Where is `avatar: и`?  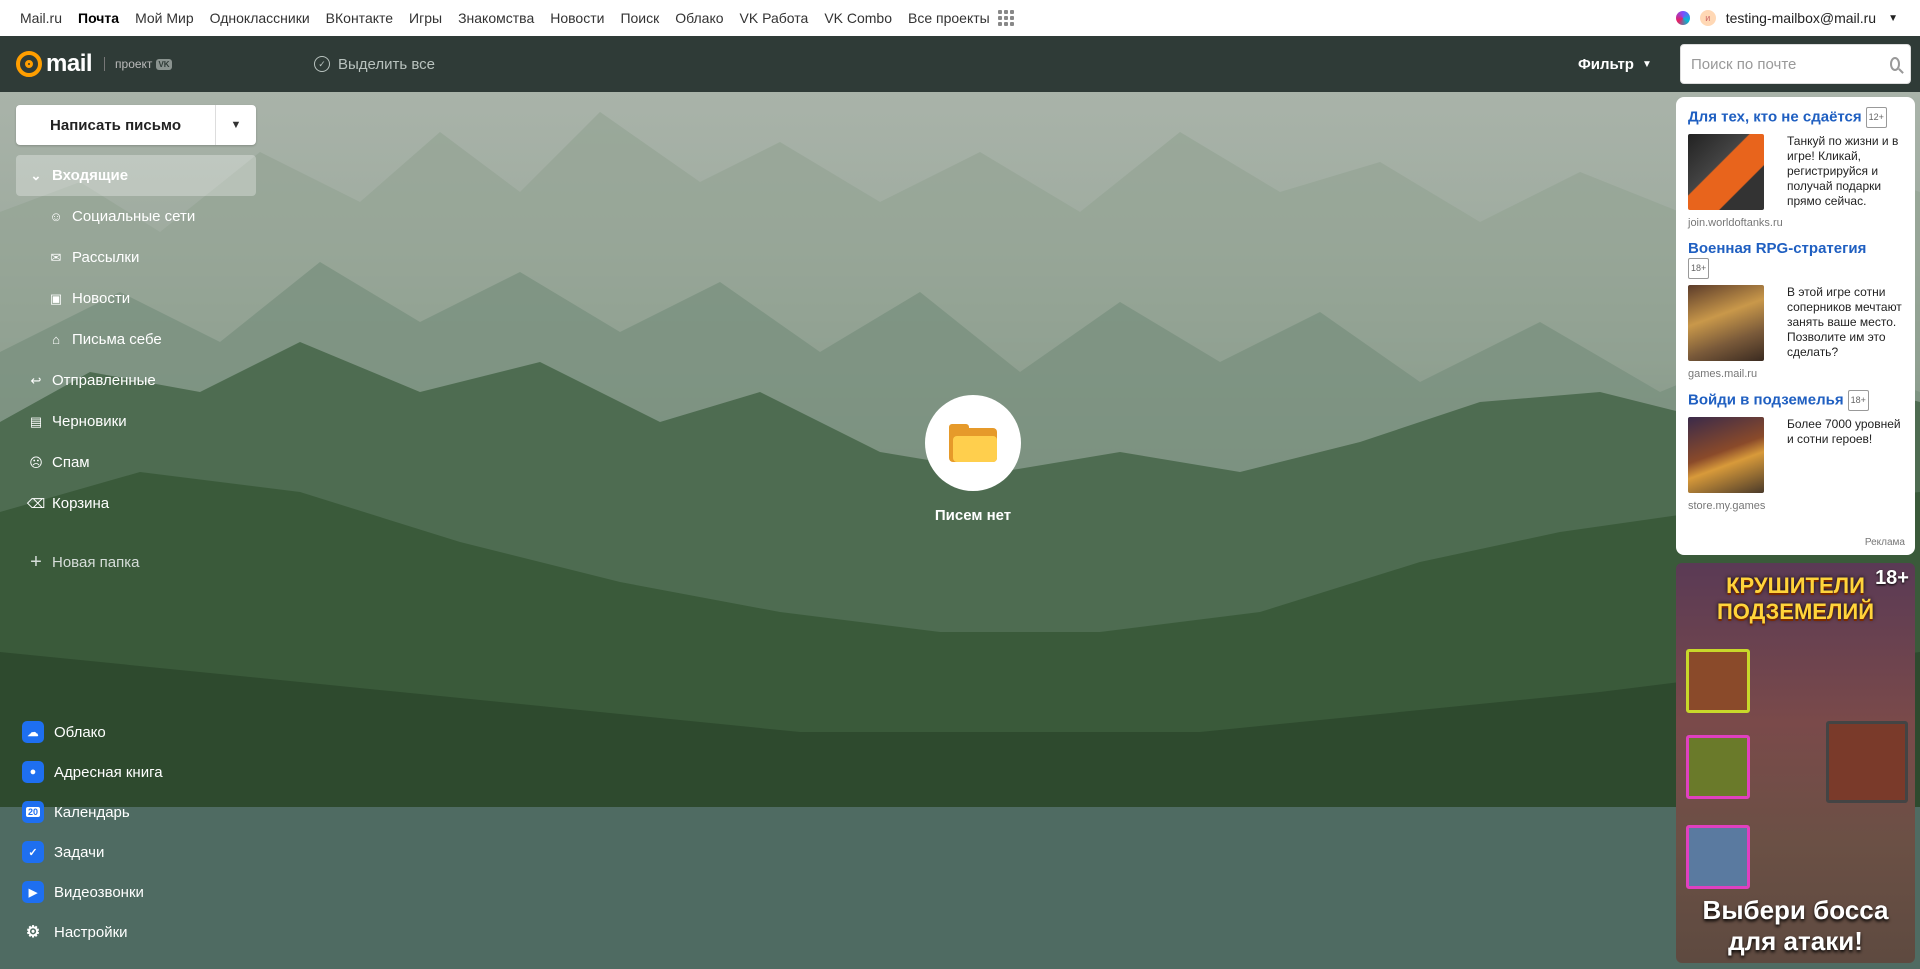 avatar: и is located at coordinates (1707, 18).